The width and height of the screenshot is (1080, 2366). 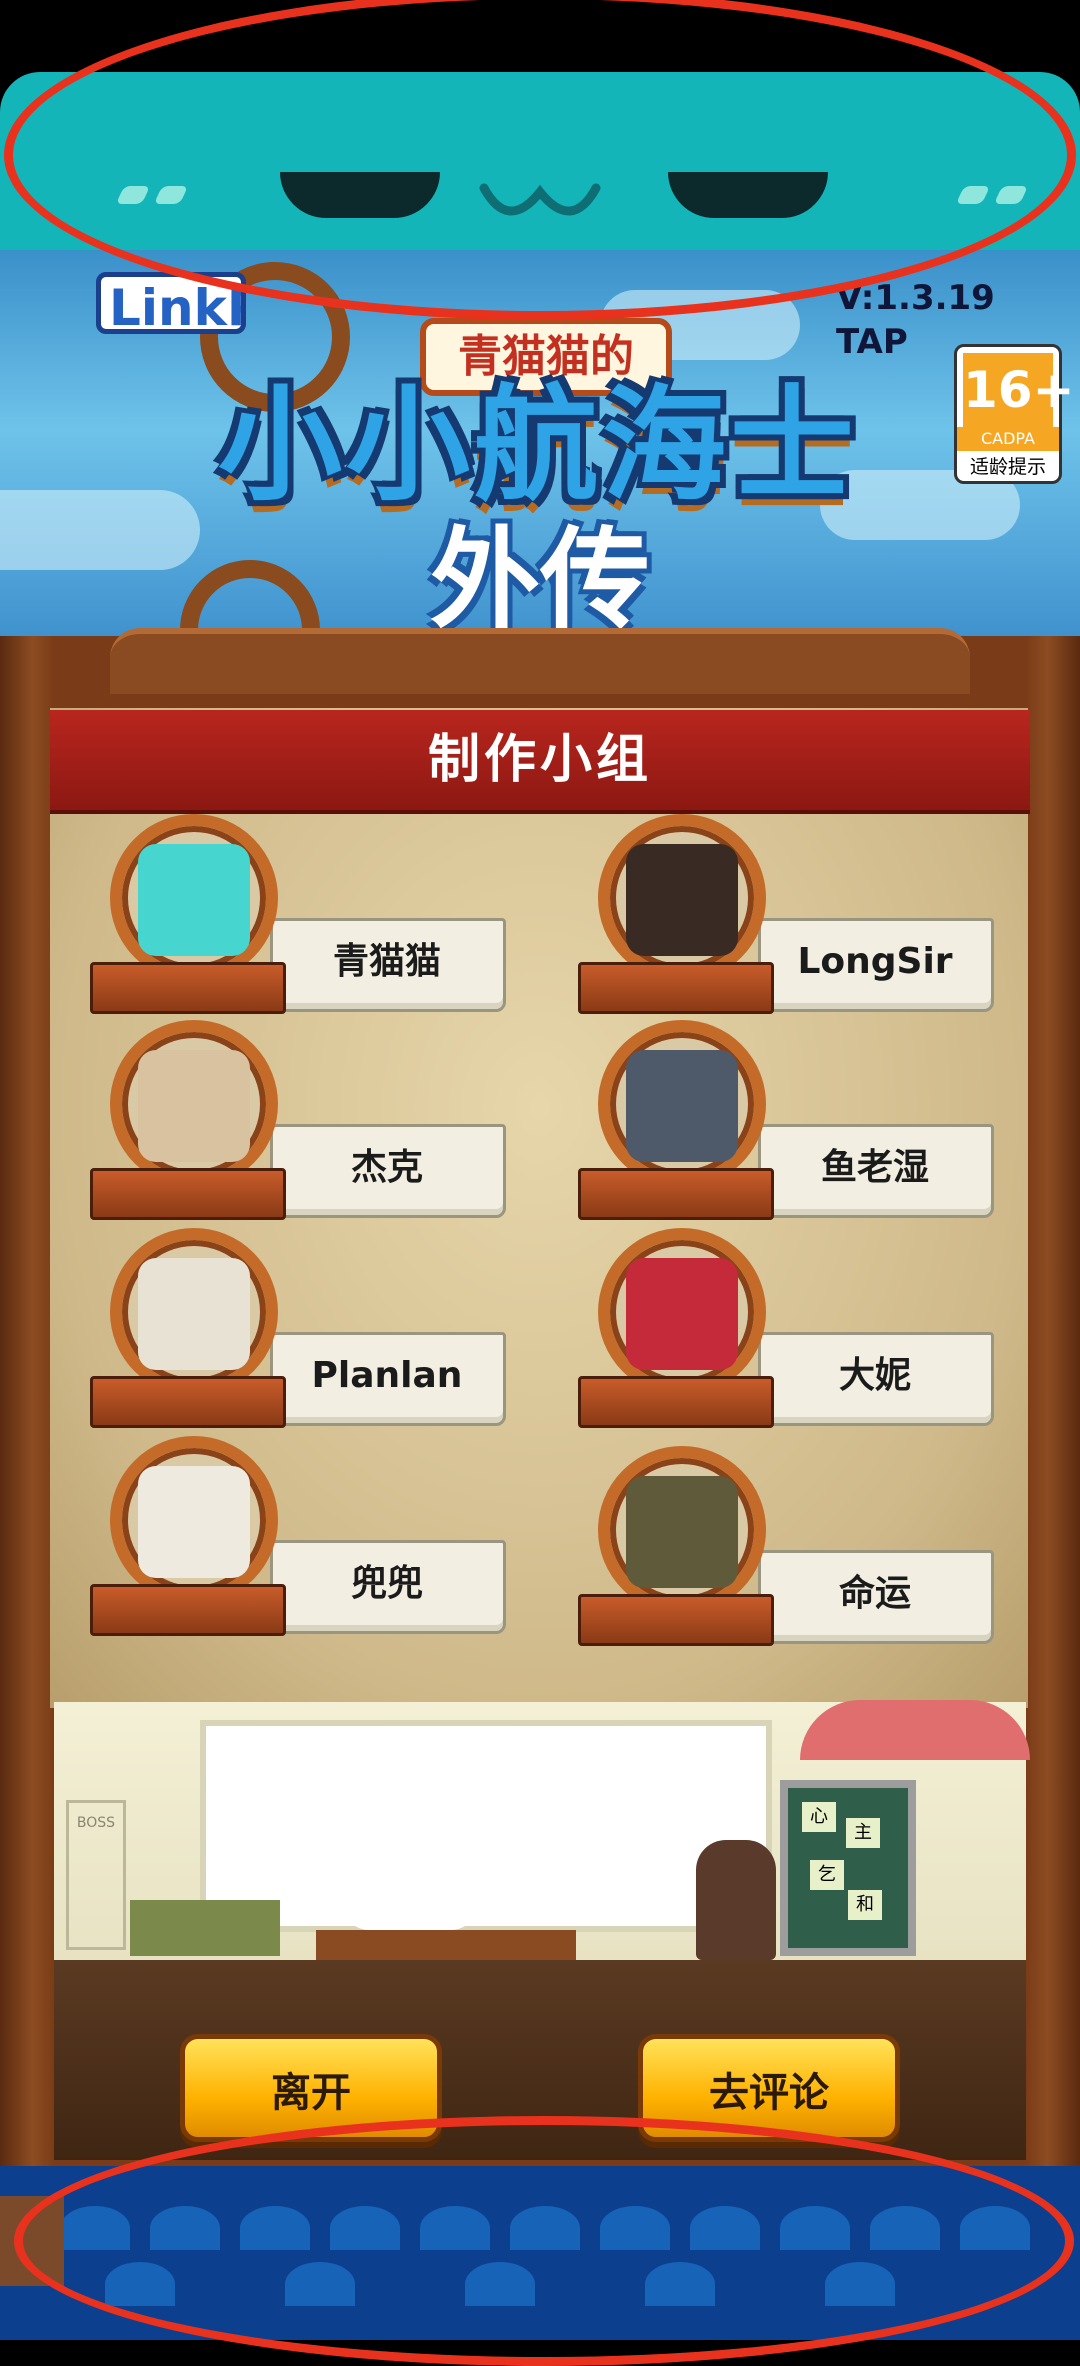 What do you see at coordinates (540, 762) in the screenshot?
I see `panel-title: 制作小组` at bounding box center [540, 762].